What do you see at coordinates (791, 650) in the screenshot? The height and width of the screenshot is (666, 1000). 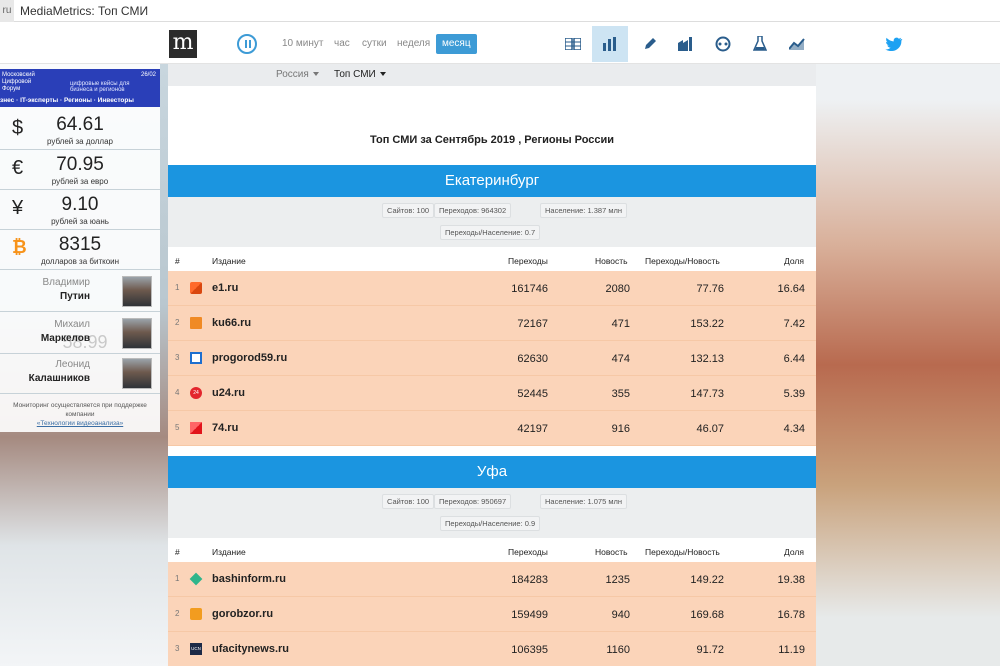 I see `row-share: 11.19` at bounding box center [791, 650].